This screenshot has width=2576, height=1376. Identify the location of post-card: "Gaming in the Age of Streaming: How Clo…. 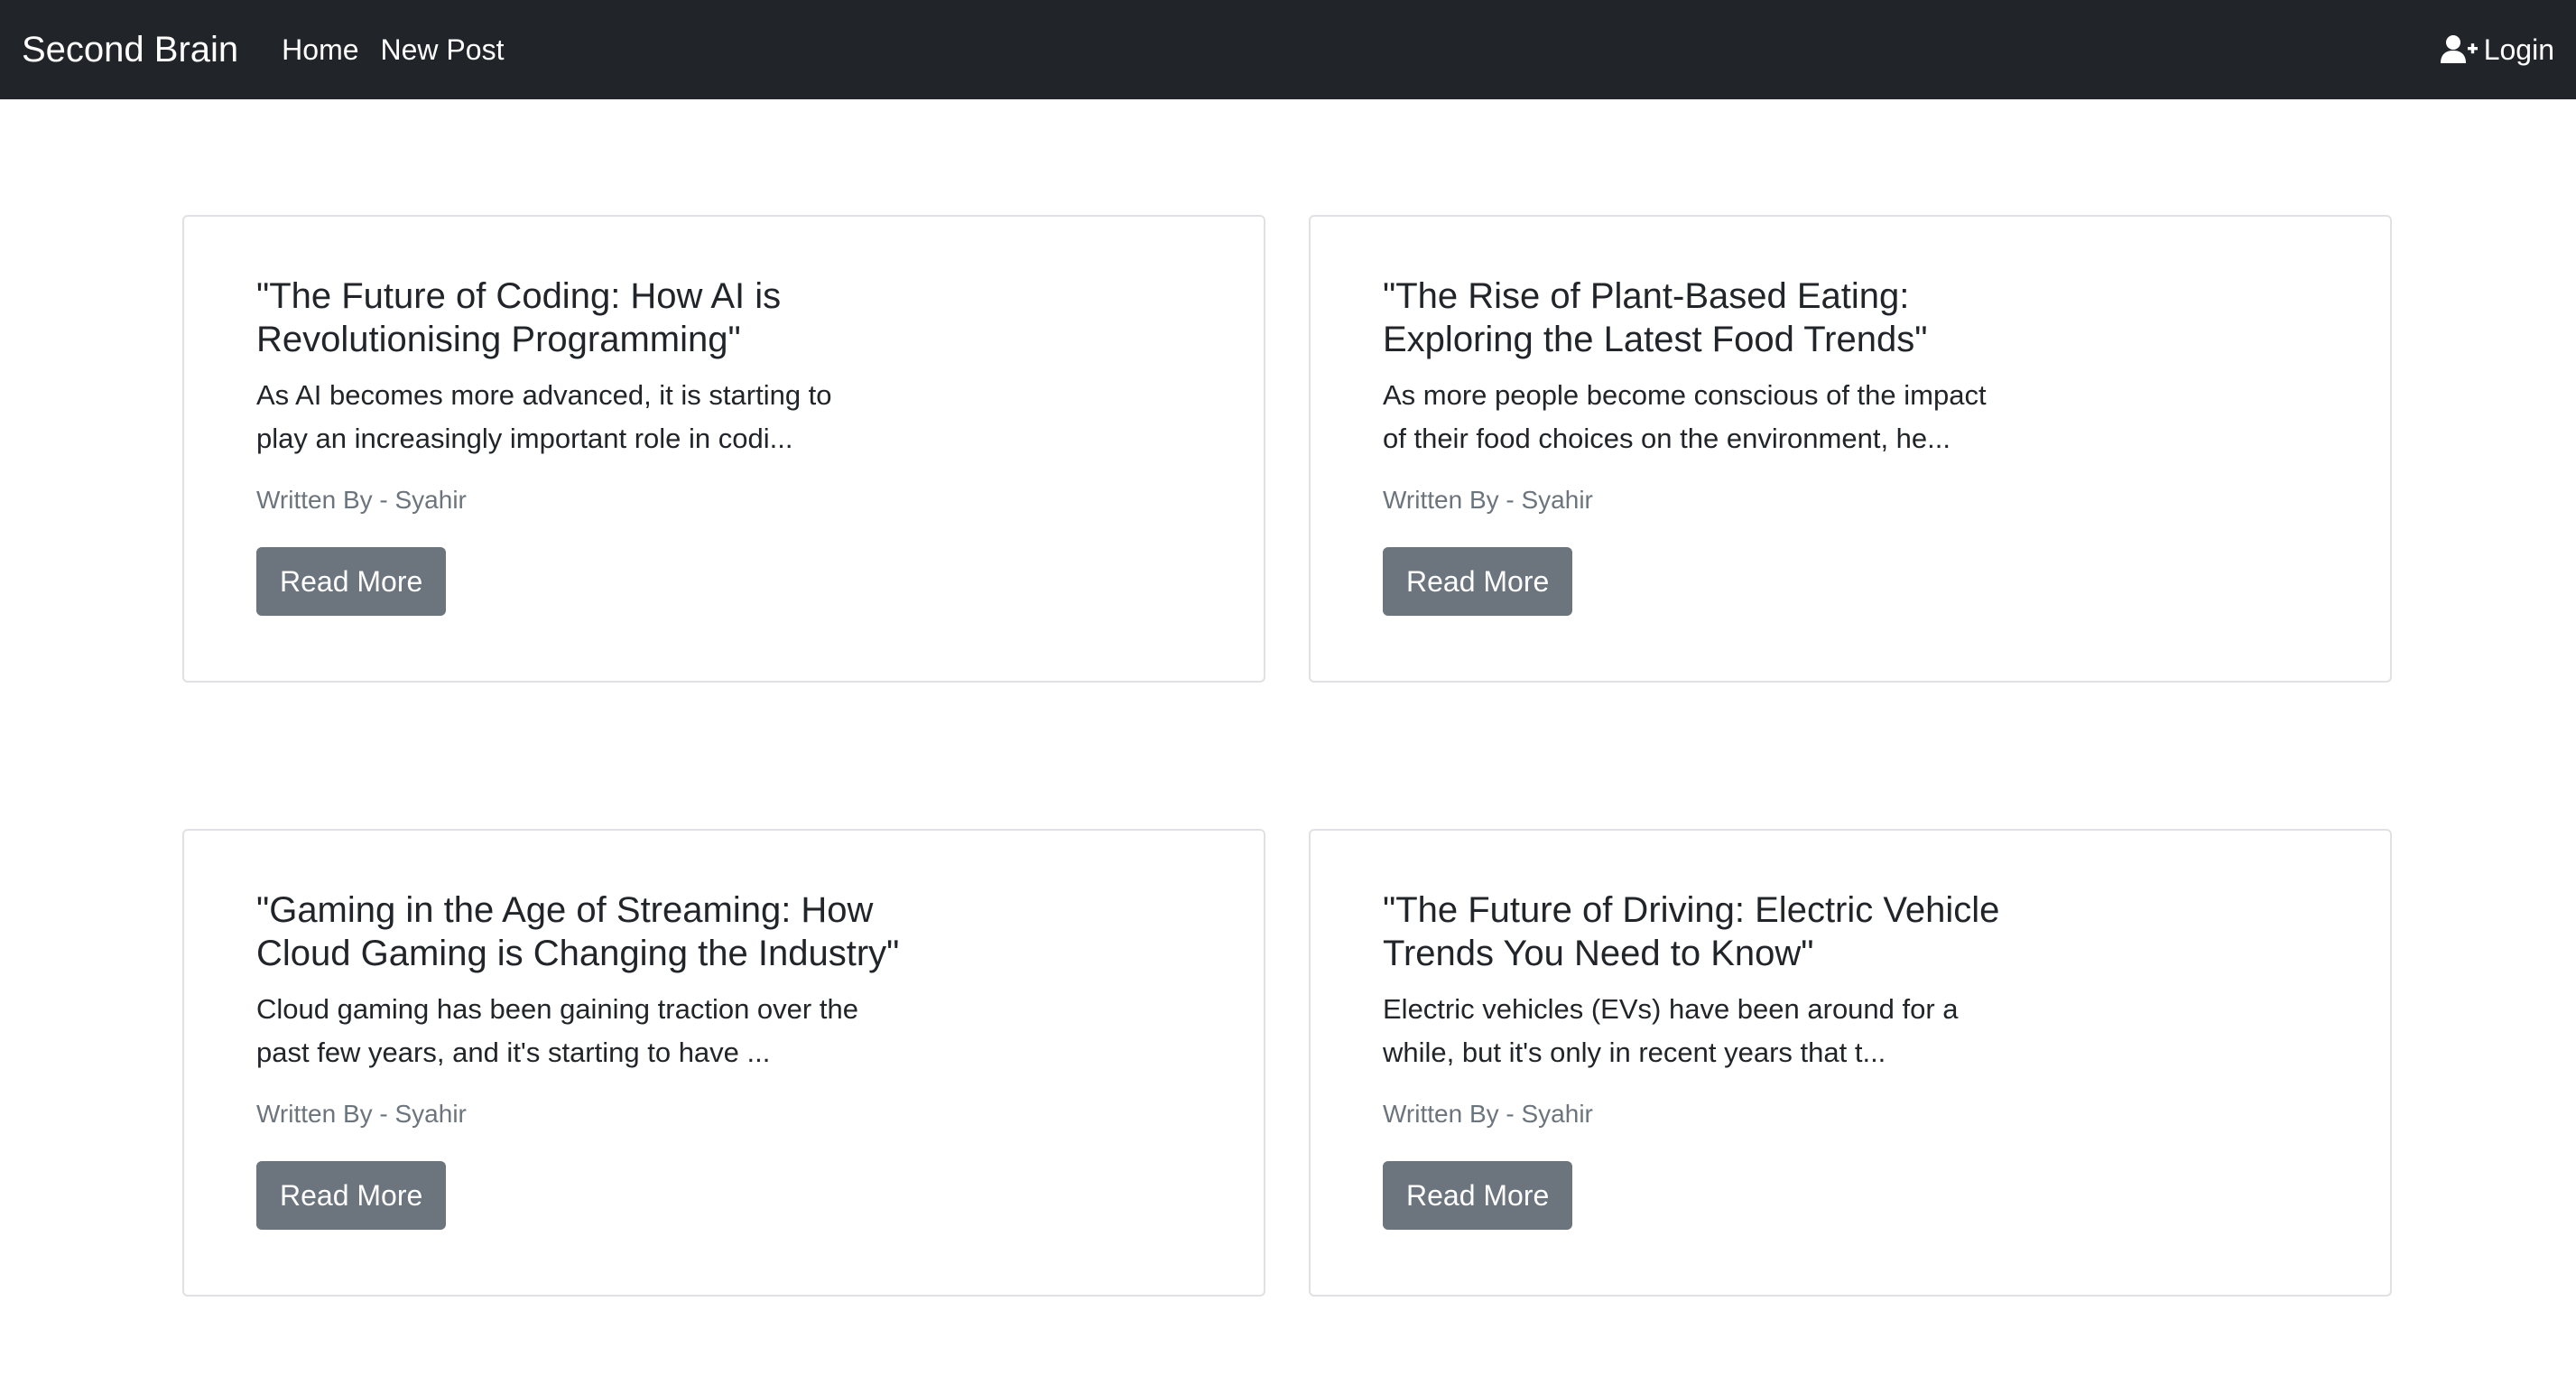
(723, 1063).